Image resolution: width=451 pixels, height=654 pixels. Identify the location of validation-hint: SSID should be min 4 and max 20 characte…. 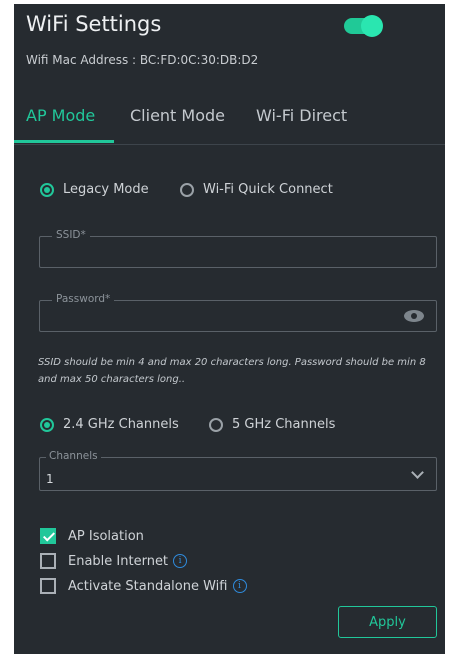
(232, 371).